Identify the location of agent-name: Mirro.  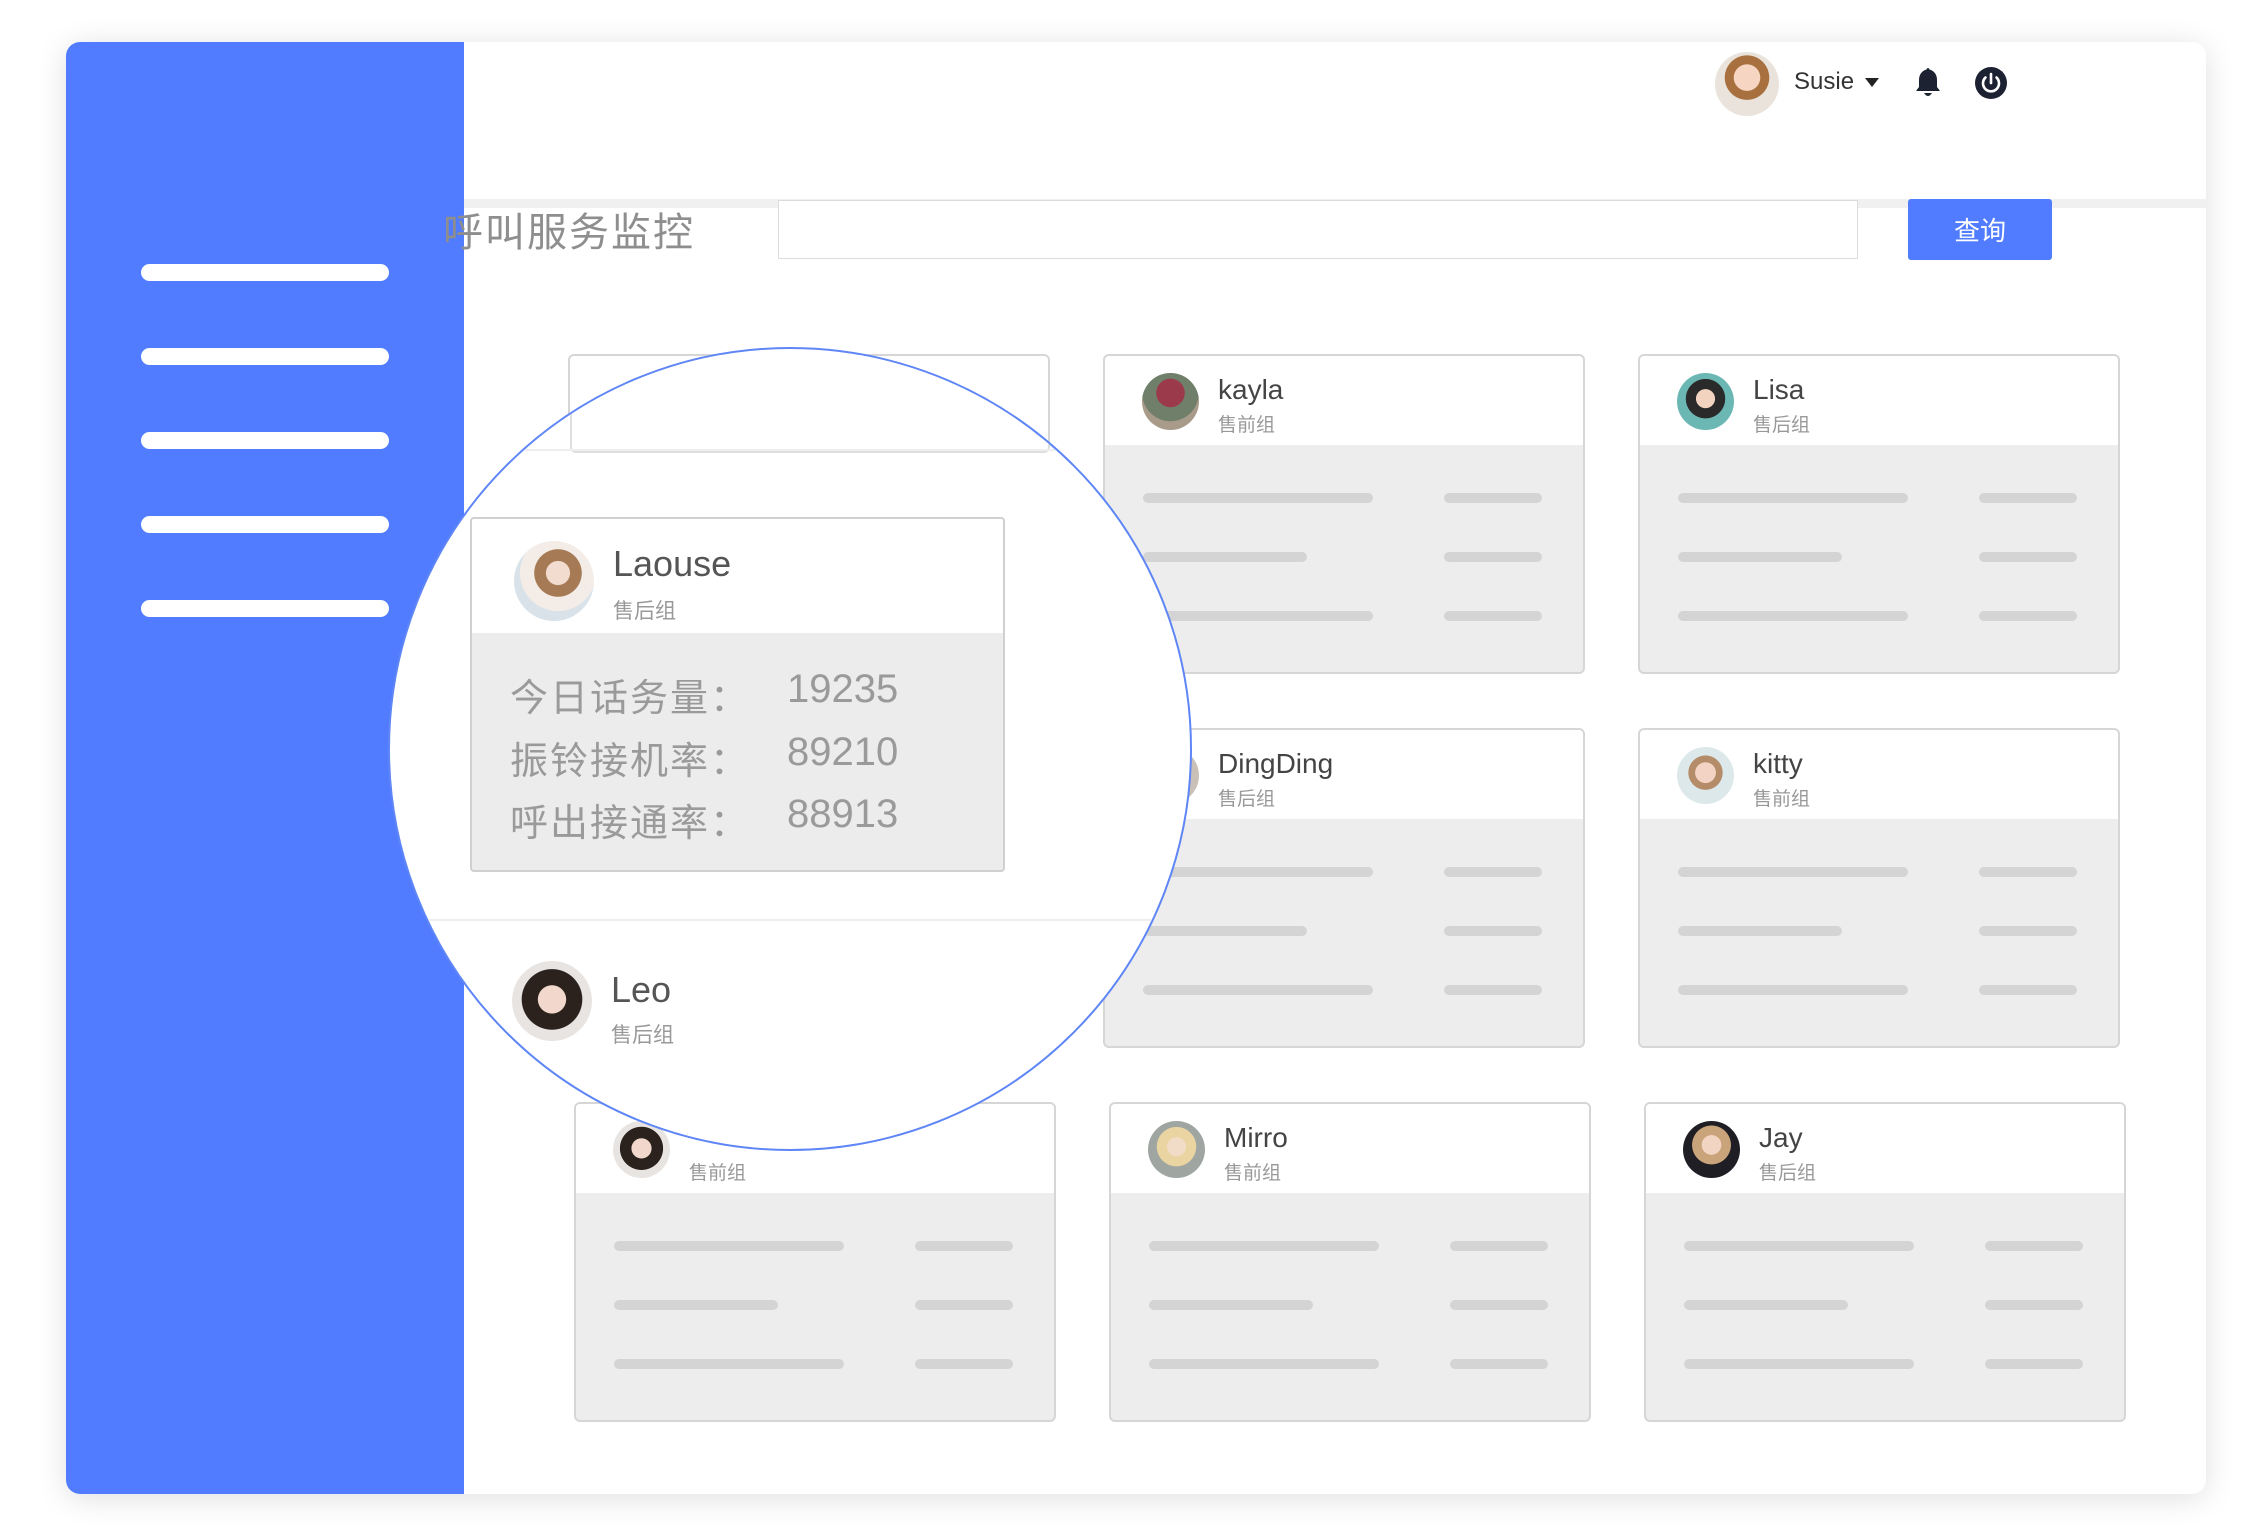
(1256, 1137).